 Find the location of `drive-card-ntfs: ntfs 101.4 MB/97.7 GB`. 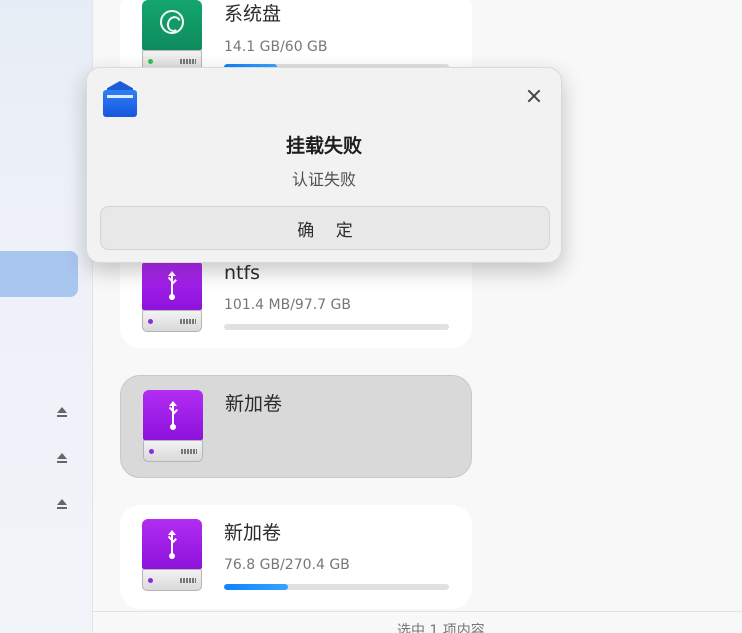

drive-card-ntfs: ntfs 101.4 MB/97.7 GB is located at coordinates (296, 298).